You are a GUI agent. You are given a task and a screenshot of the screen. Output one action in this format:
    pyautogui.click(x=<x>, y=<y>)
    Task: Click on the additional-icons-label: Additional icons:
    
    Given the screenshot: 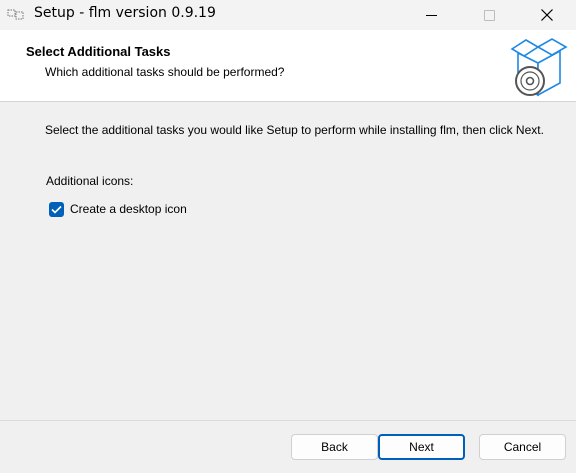 What is the action you would take?
    pyautogui.click(x=90, y=181)
    